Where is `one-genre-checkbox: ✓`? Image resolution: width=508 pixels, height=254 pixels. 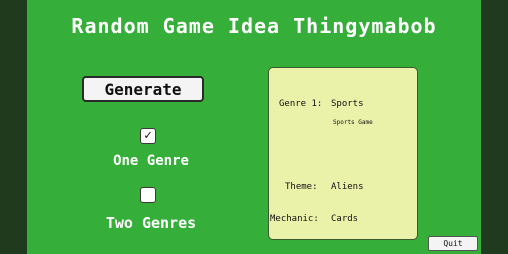
one-genre-checkbox: ✓ is located at coordinates (148, 136).